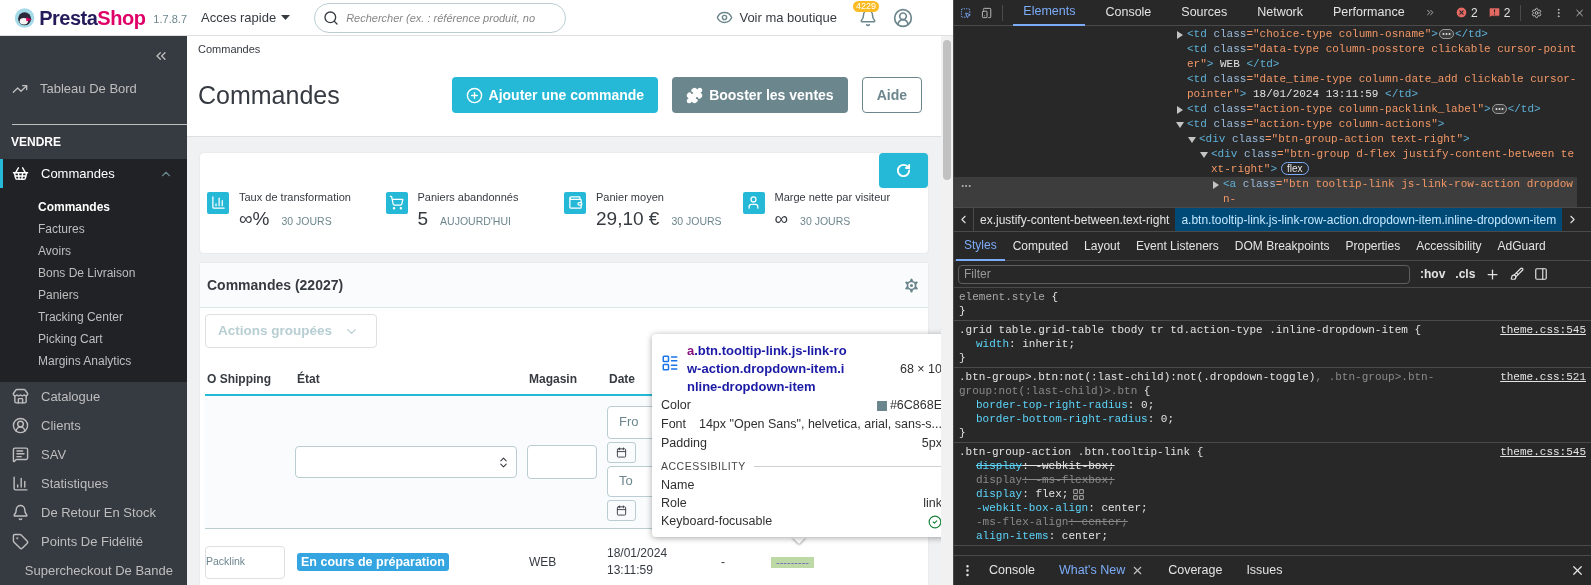  What do you see at coordinates (630, 197) in the screenshot?
I see `kpi-label: Panier moyen` at bounding box center [630, 197].